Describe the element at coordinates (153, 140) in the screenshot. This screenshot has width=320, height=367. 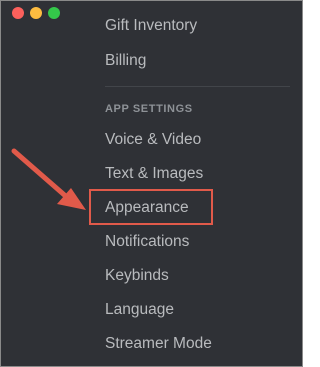
I see `sidebar-item-voice-video: Voice & Video` at that location.